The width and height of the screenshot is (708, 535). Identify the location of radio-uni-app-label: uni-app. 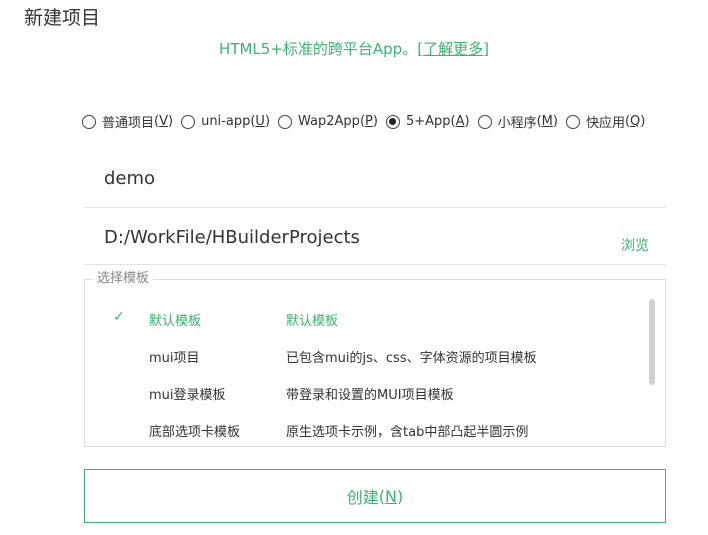
(226, 121).